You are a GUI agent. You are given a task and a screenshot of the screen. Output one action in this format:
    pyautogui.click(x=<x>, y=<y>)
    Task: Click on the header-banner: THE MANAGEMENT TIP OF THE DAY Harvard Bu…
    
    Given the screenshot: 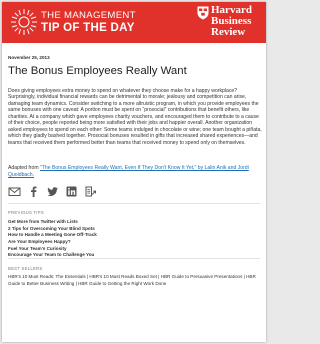 What is the action you would take?
    pyautogui.click(x=134, y=22)
    